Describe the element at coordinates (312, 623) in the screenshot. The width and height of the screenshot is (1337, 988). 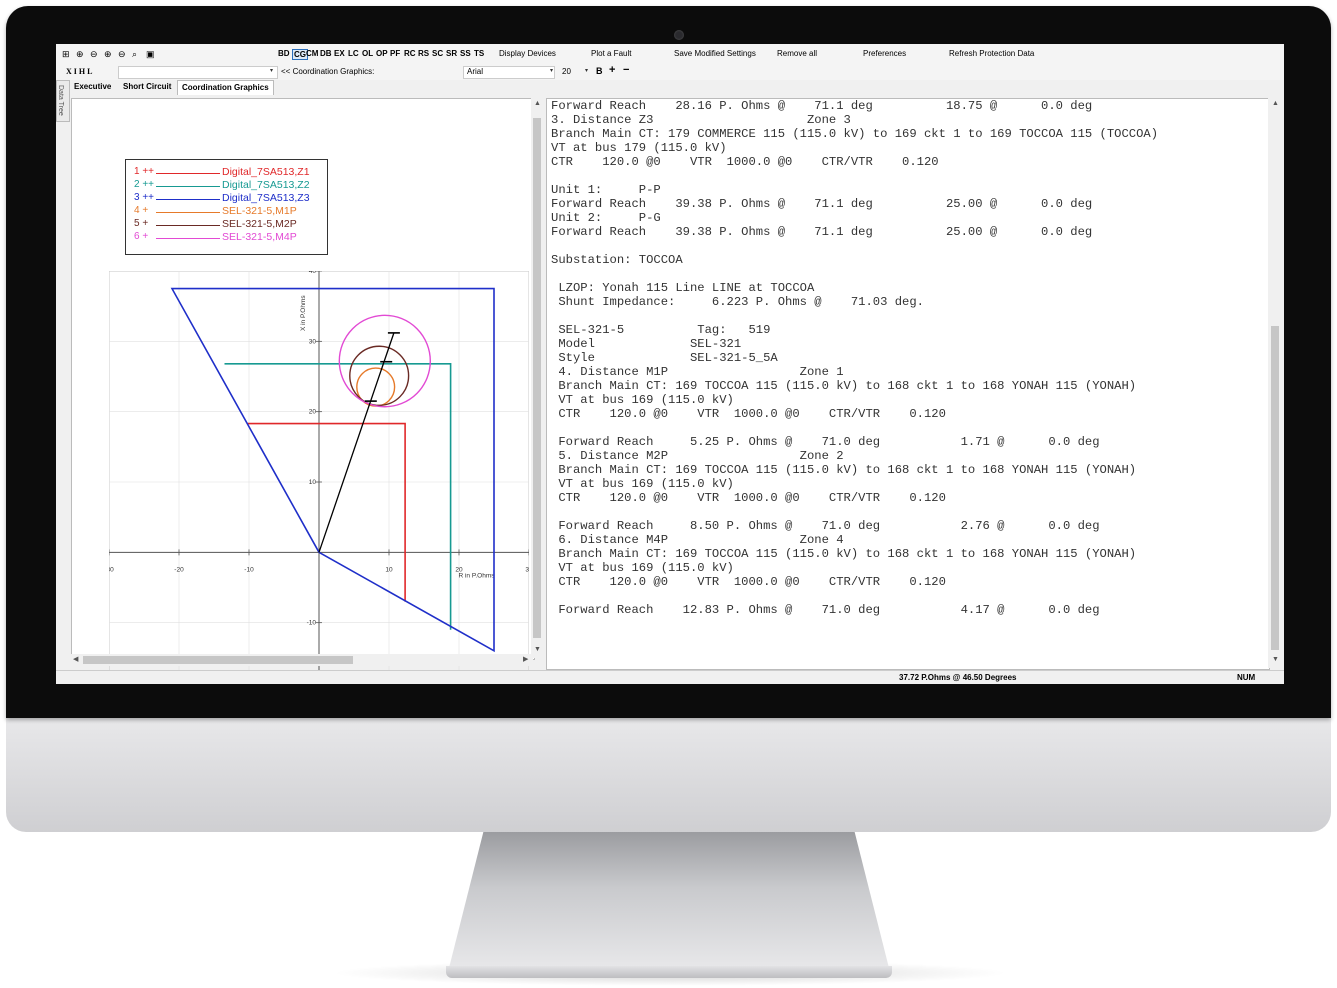
I see `y-tick-label: -10` at that location.